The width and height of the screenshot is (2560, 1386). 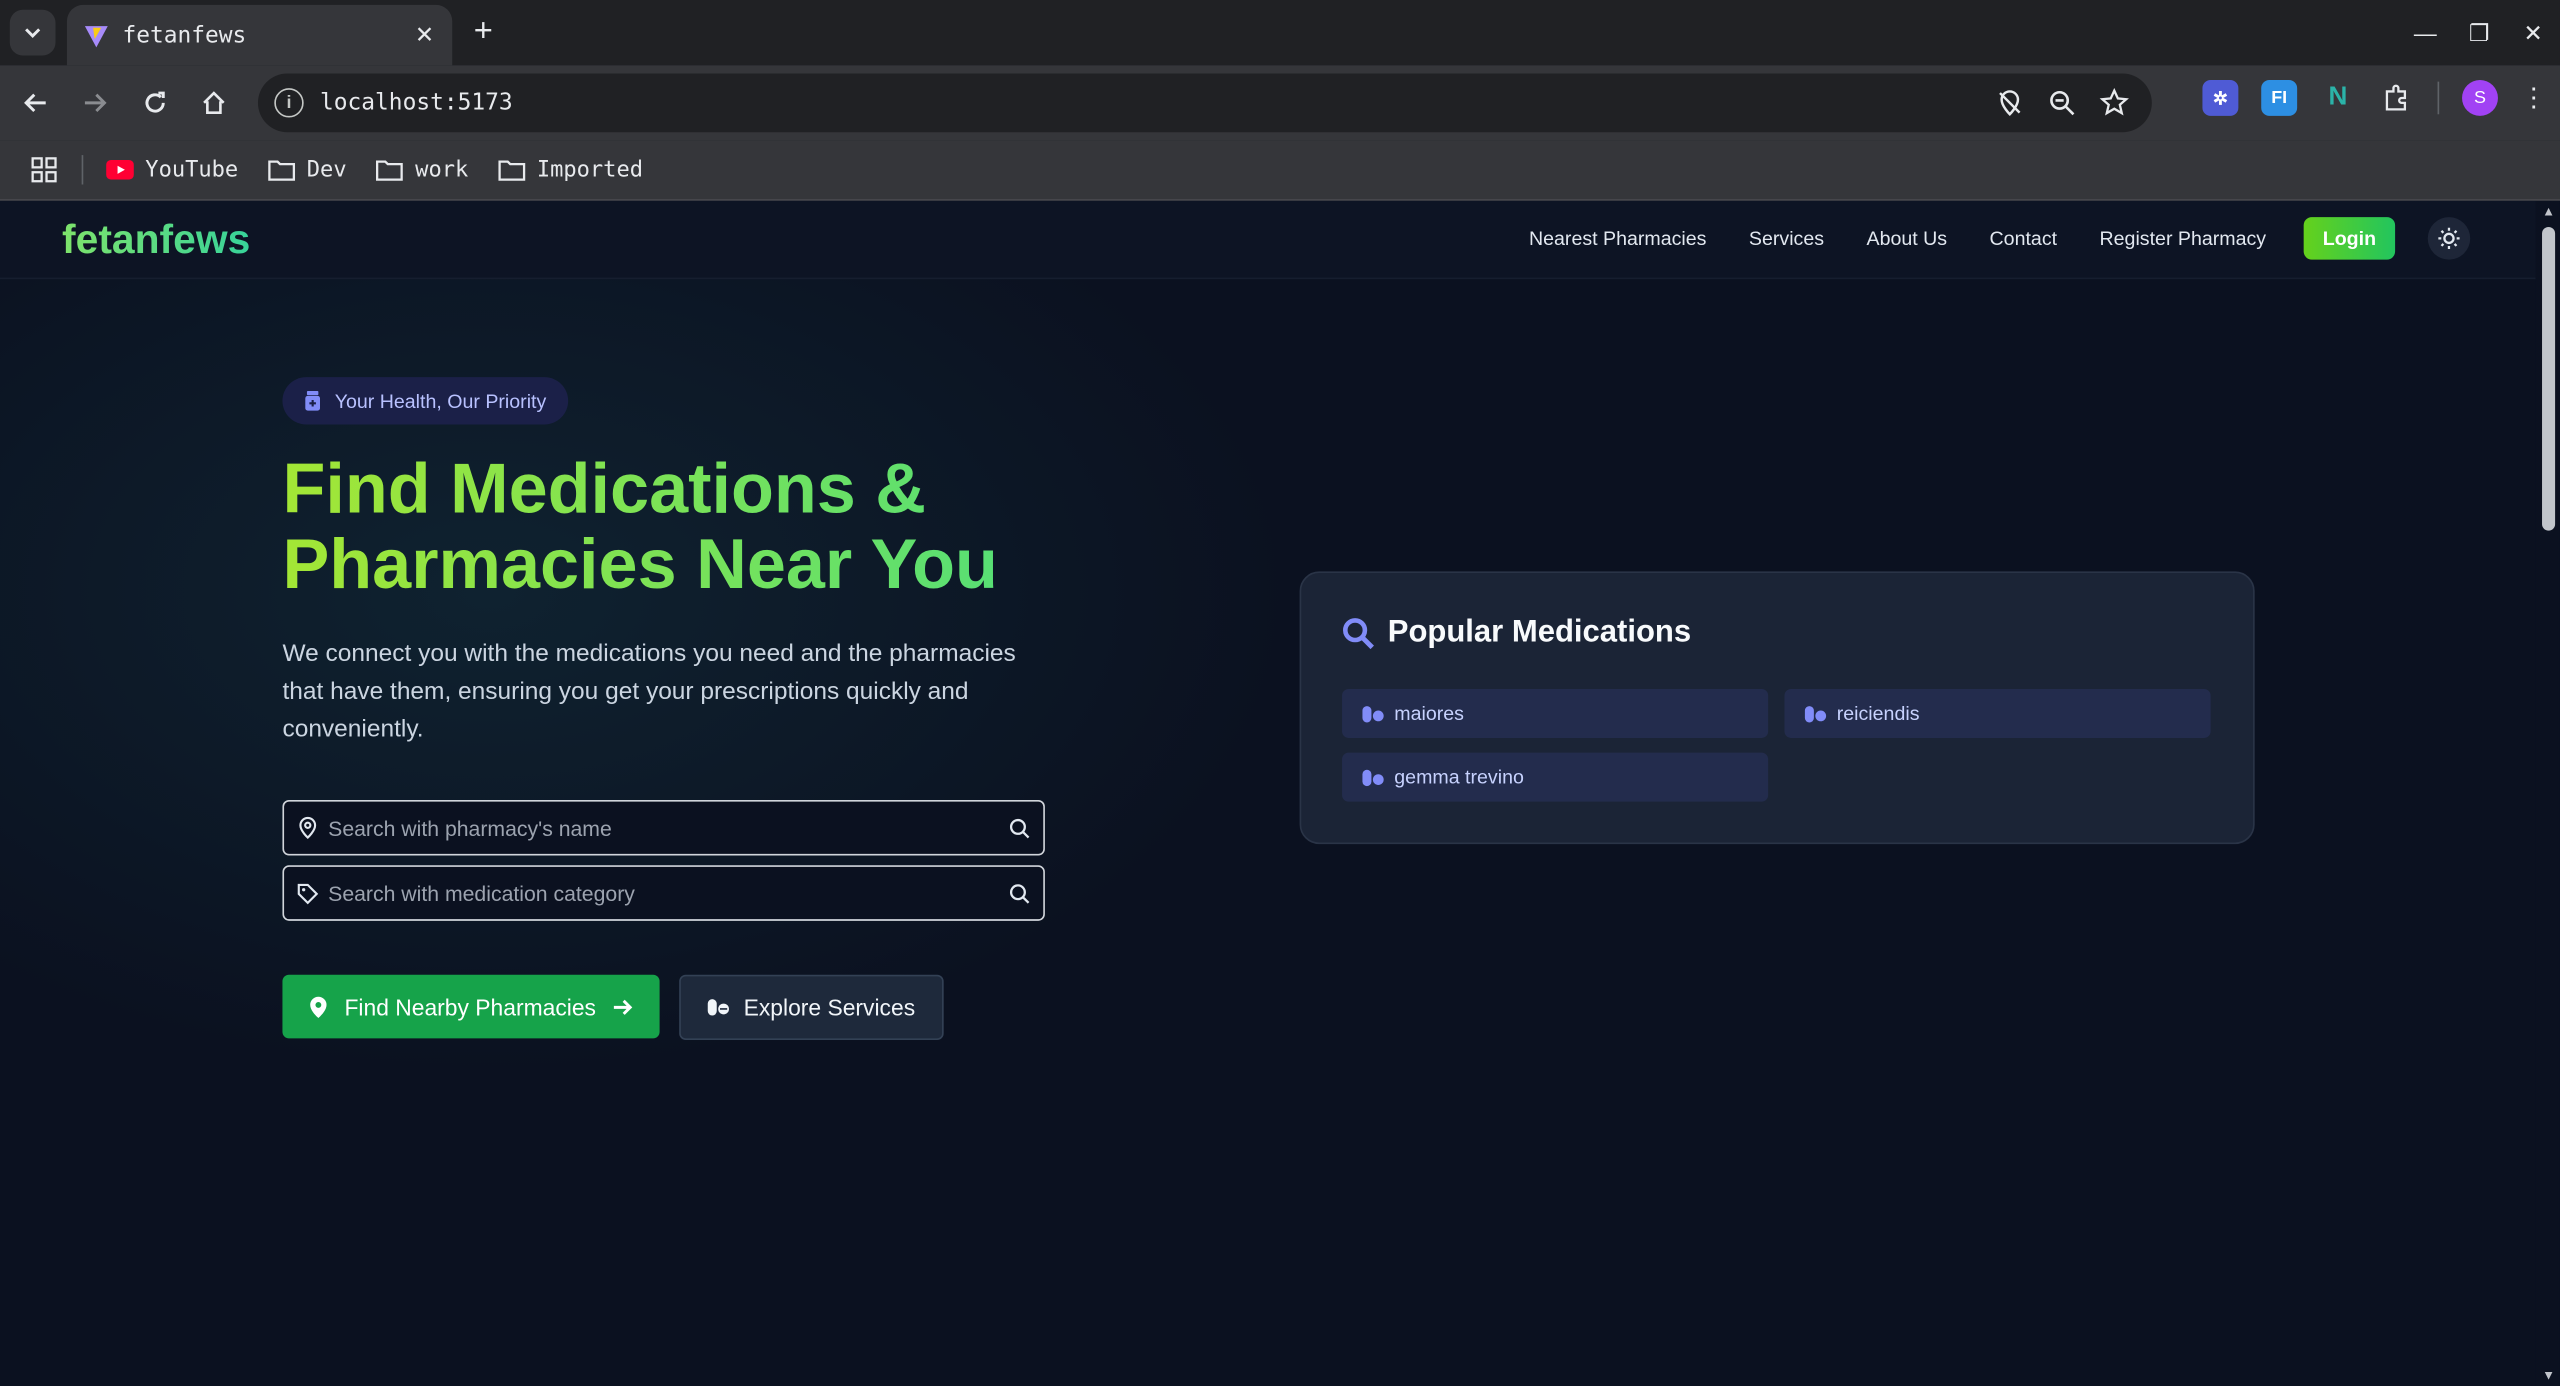 What do you see at coordinates (312, 401) in the screenshot?
I see `medicine-bottle-icon` at bounding box center [312, 401].